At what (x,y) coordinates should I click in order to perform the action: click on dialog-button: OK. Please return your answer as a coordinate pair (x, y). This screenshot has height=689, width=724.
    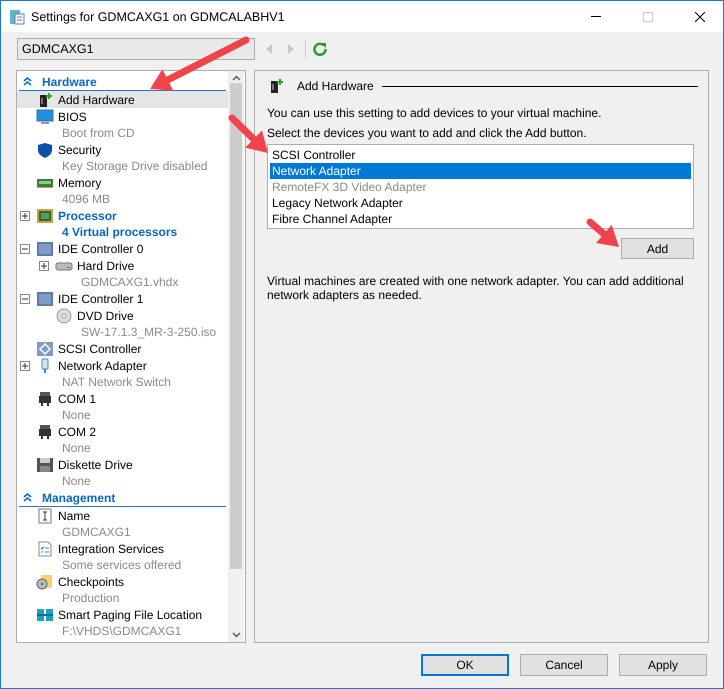
    Looking at the image, I should click on (465, 665).